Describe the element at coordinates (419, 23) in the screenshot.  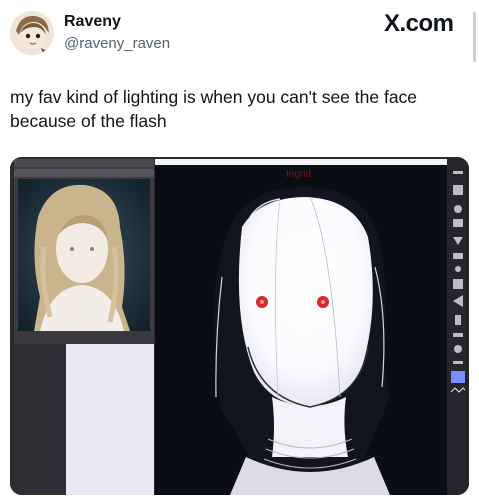
I see `brand-logo: X.com` at that location.